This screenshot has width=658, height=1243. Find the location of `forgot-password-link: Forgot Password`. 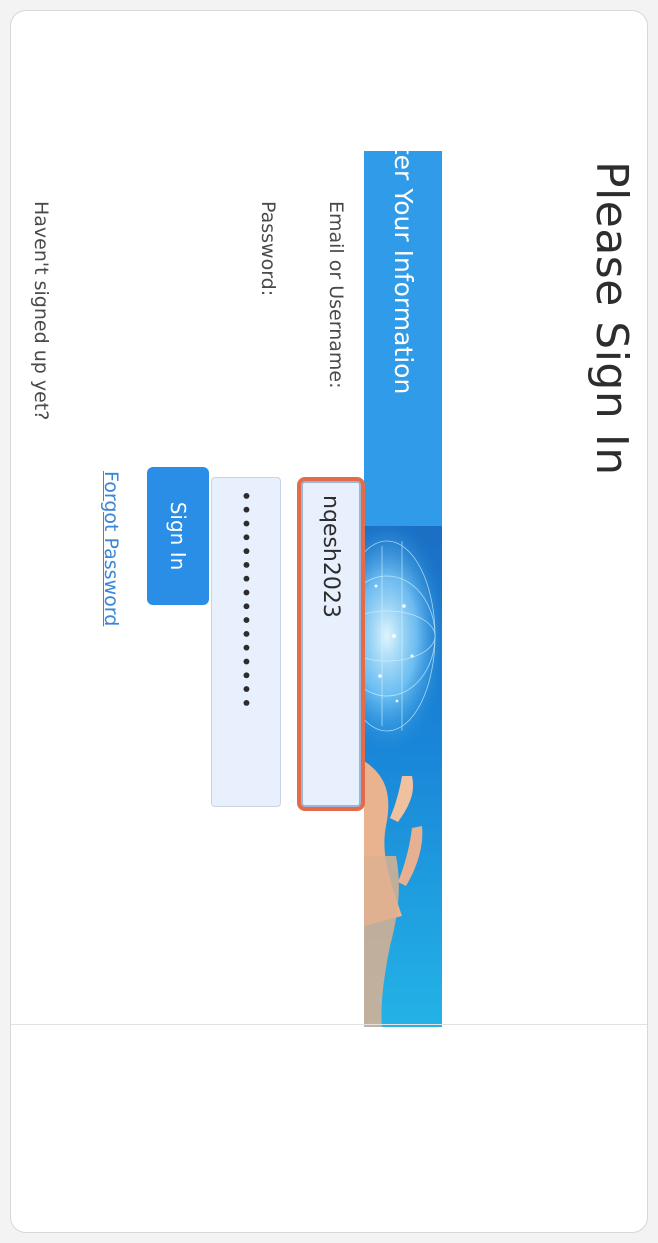

forgot-password-link: Forgot Password is located at coordinates (111, 548).